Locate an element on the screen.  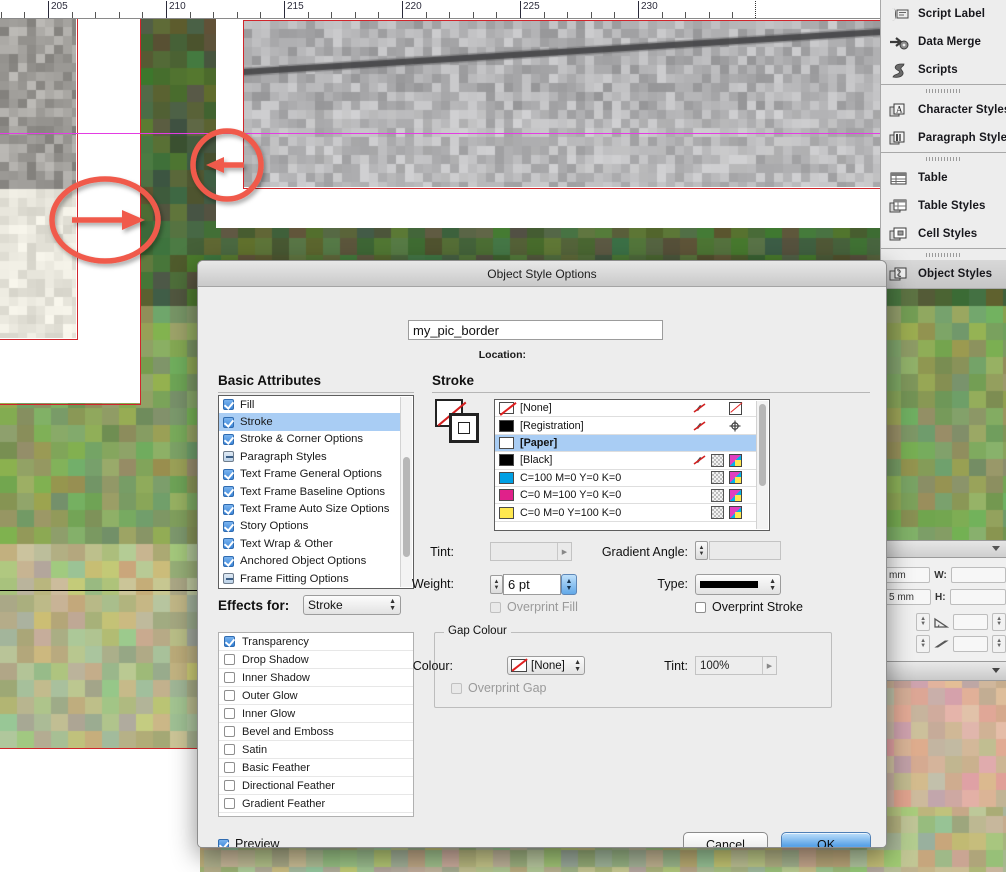
swatch-row: C=0 M=0 Y=100 K=0 is located at coordinates (626, 513).